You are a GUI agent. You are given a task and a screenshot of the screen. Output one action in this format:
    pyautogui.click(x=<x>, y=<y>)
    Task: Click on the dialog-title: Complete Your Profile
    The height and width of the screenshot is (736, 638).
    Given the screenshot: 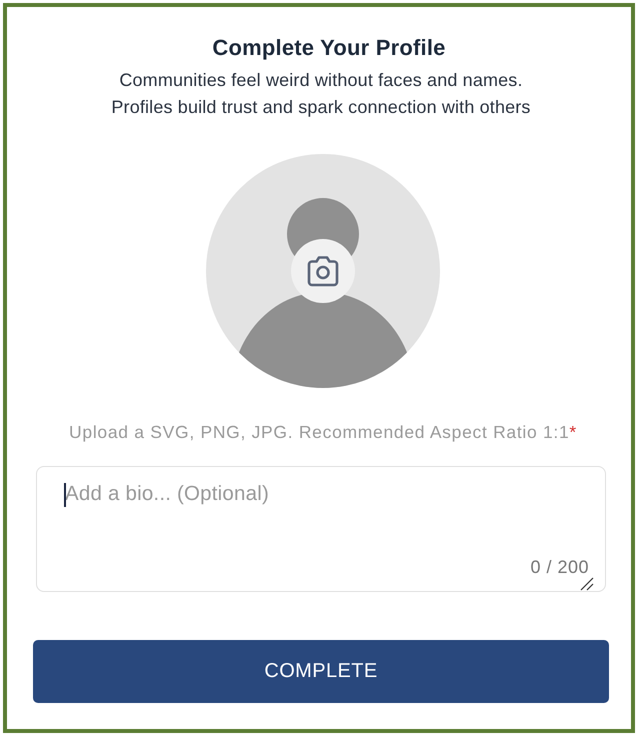 What is the action you would take?
    pyautogui.click(x=328, y=48)
    